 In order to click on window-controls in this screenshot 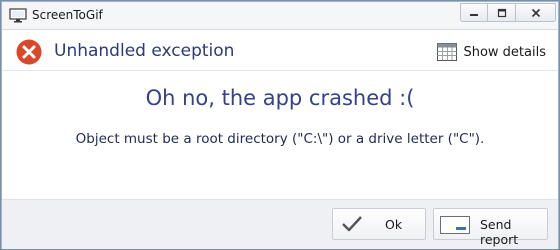, I will do `click(508, 13)`.